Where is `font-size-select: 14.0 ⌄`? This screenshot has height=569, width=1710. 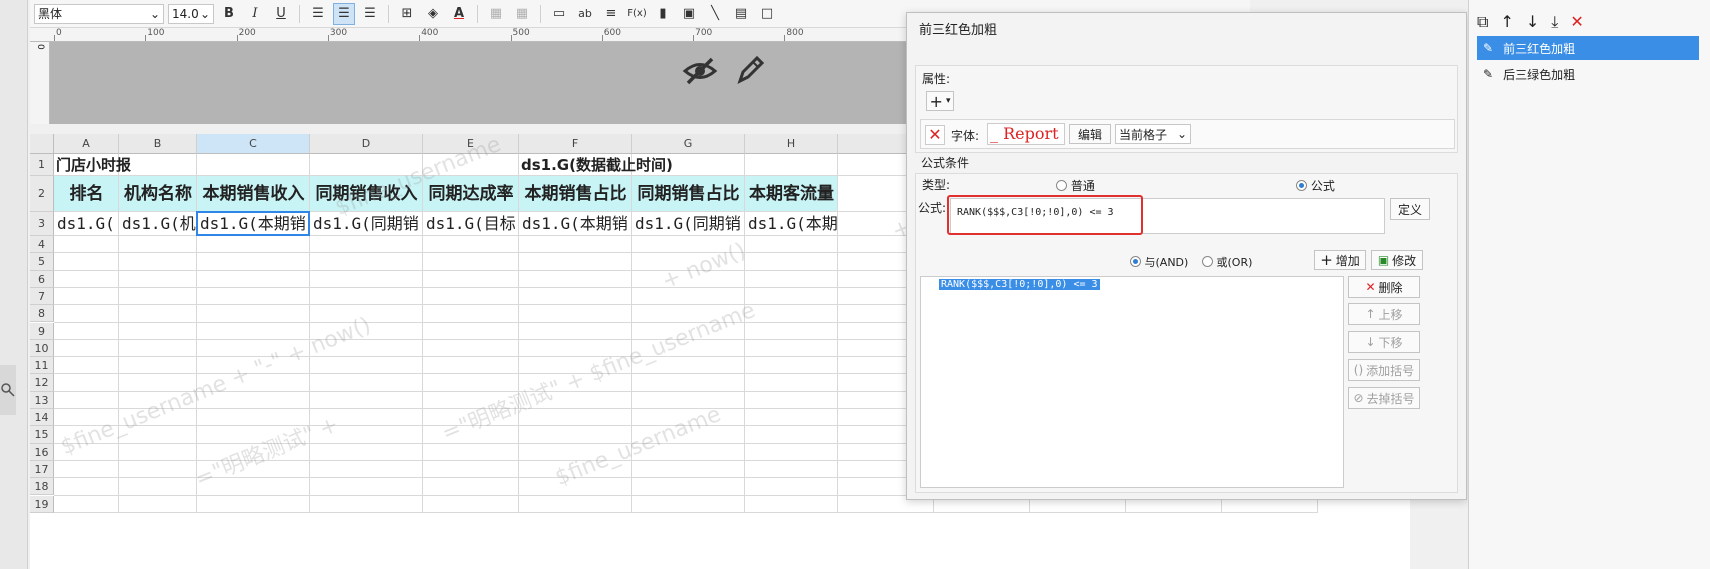
font-size-select: 14.0 ⌄ is located at coordinates (191, 13).